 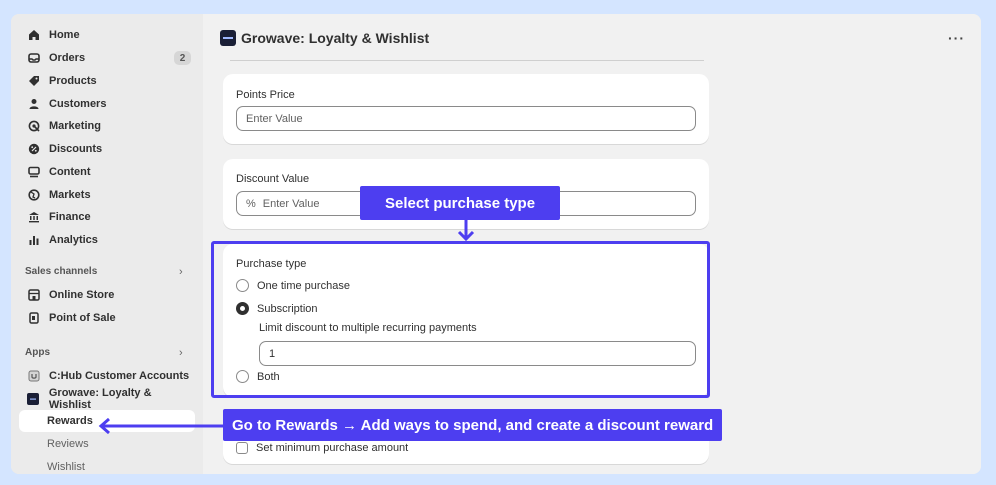 What do you see at coordinates (271, 264) in the screenshot?
I see `purchase-type-label: Purchase type` at bounding box center [271, 264].